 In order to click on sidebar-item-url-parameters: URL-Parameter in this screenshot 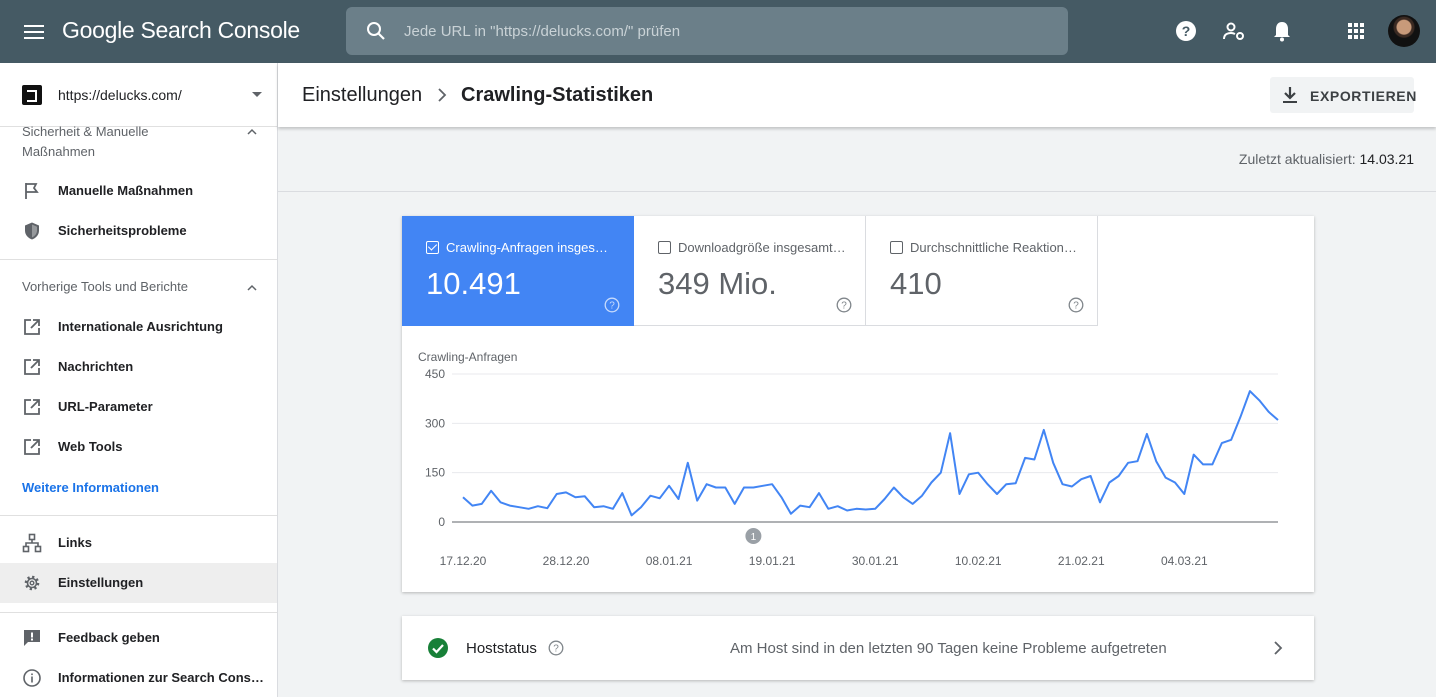, I will do `click(138, 407)`.